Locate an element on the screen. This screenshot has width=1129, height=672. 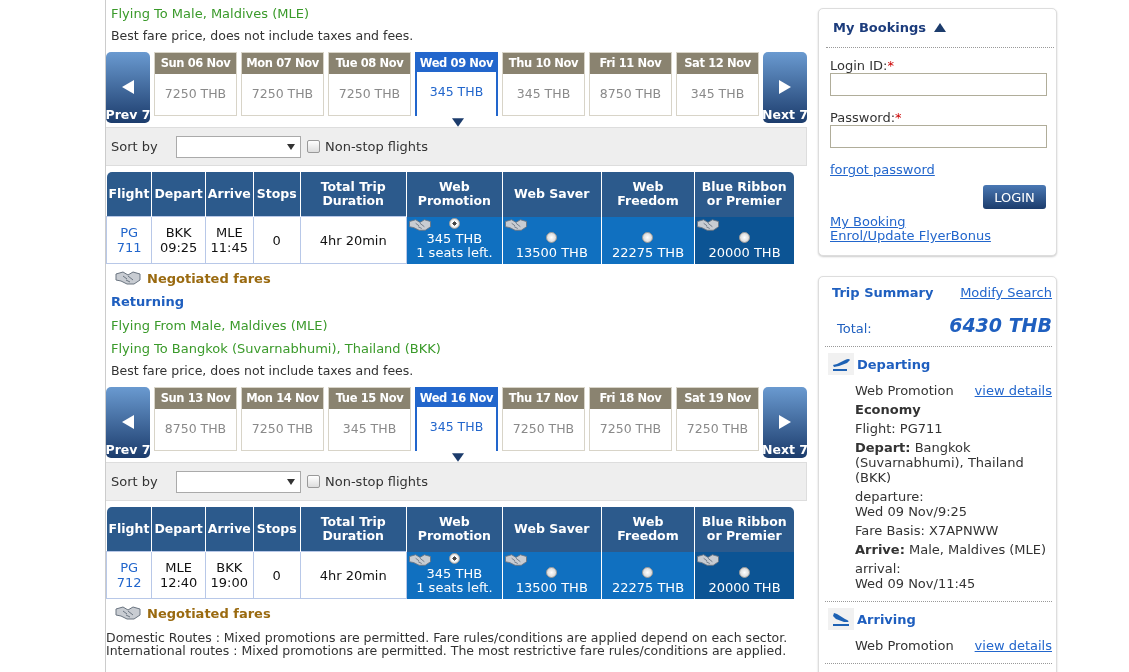
fare-price: 13500 THB is located at coordinates (551, 252).